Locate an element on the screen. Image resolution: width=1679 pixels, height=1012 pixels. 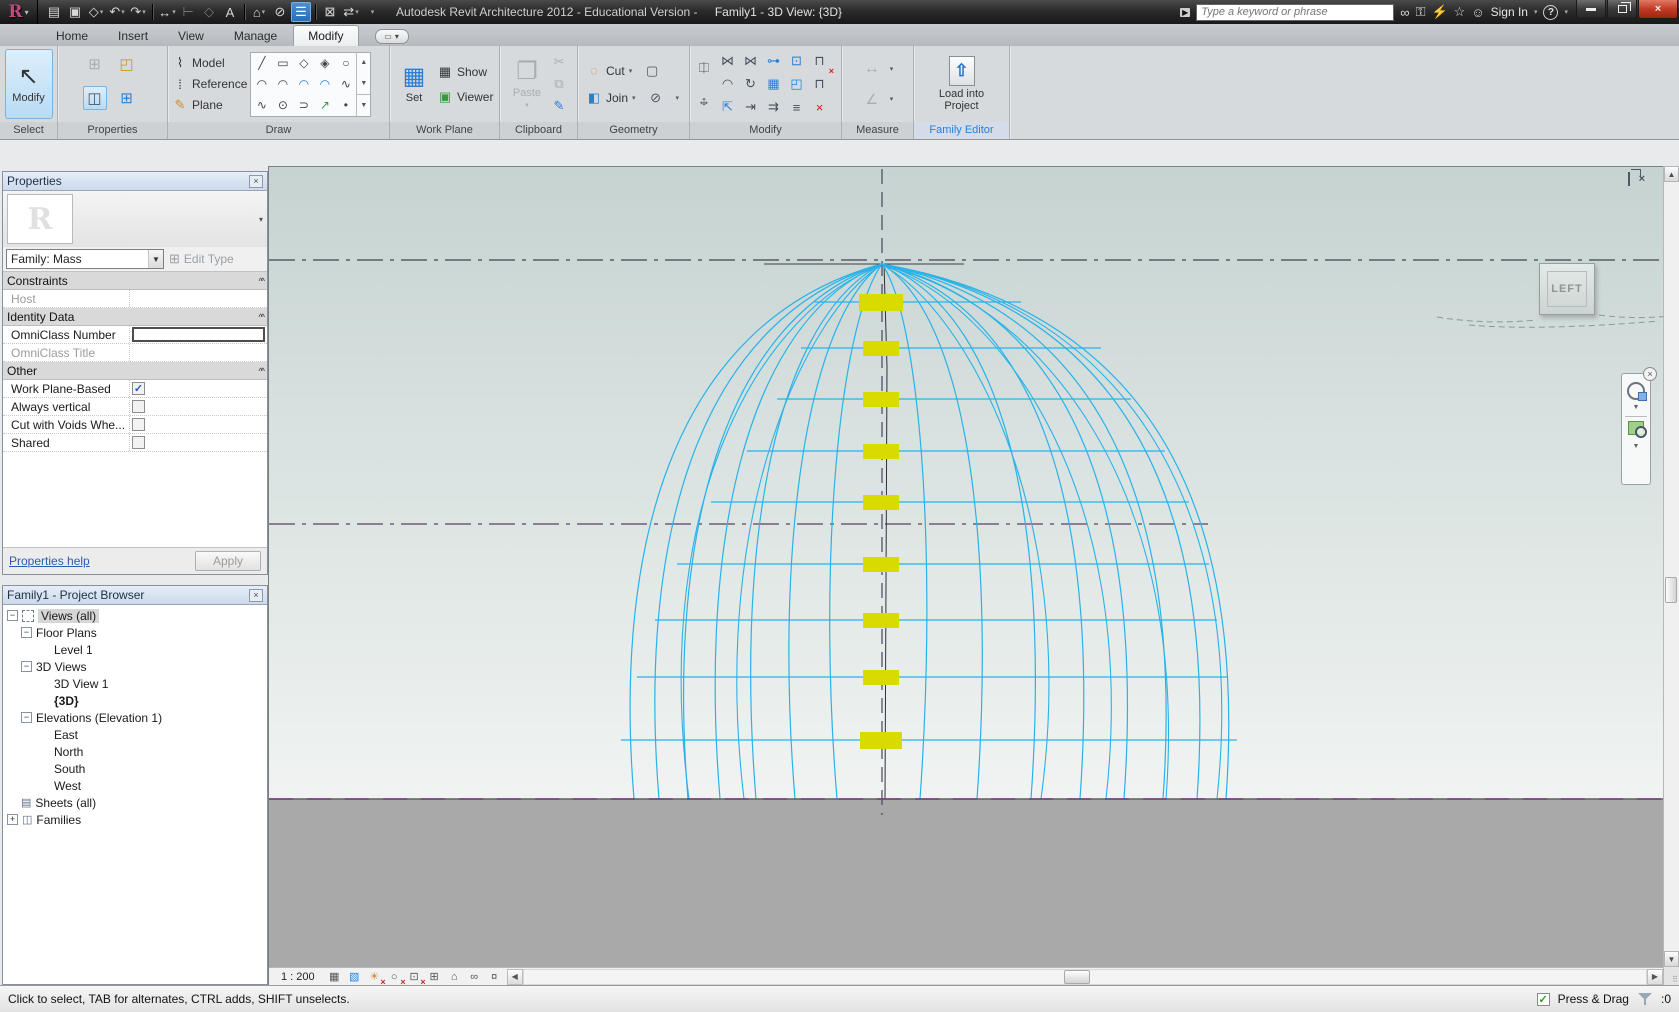
draw-partial-ellipse-icon: ⊃ is located at coordinates (303, 105).